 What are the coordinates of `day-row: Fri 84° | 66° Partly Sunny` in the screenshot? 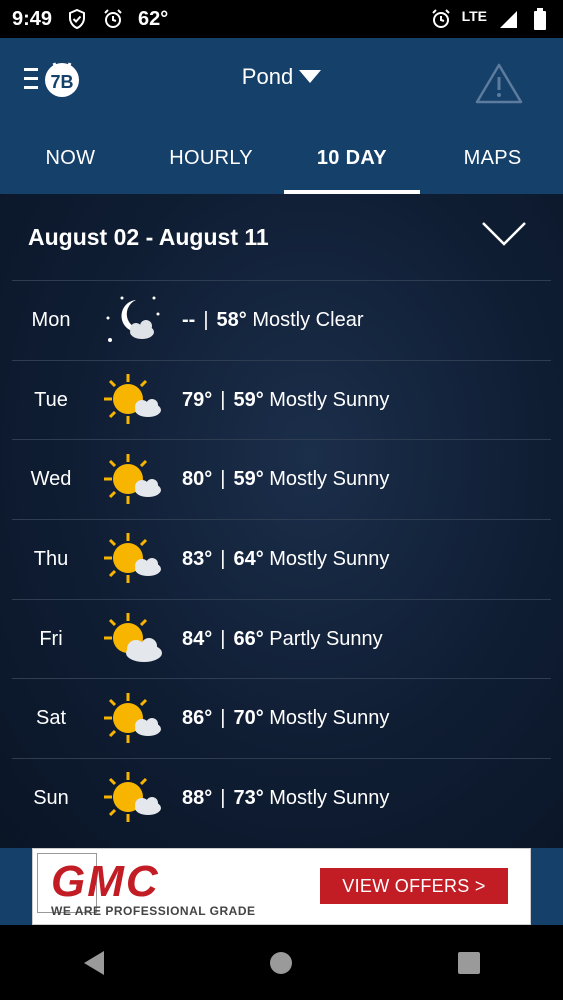 It's located at (281, 638).